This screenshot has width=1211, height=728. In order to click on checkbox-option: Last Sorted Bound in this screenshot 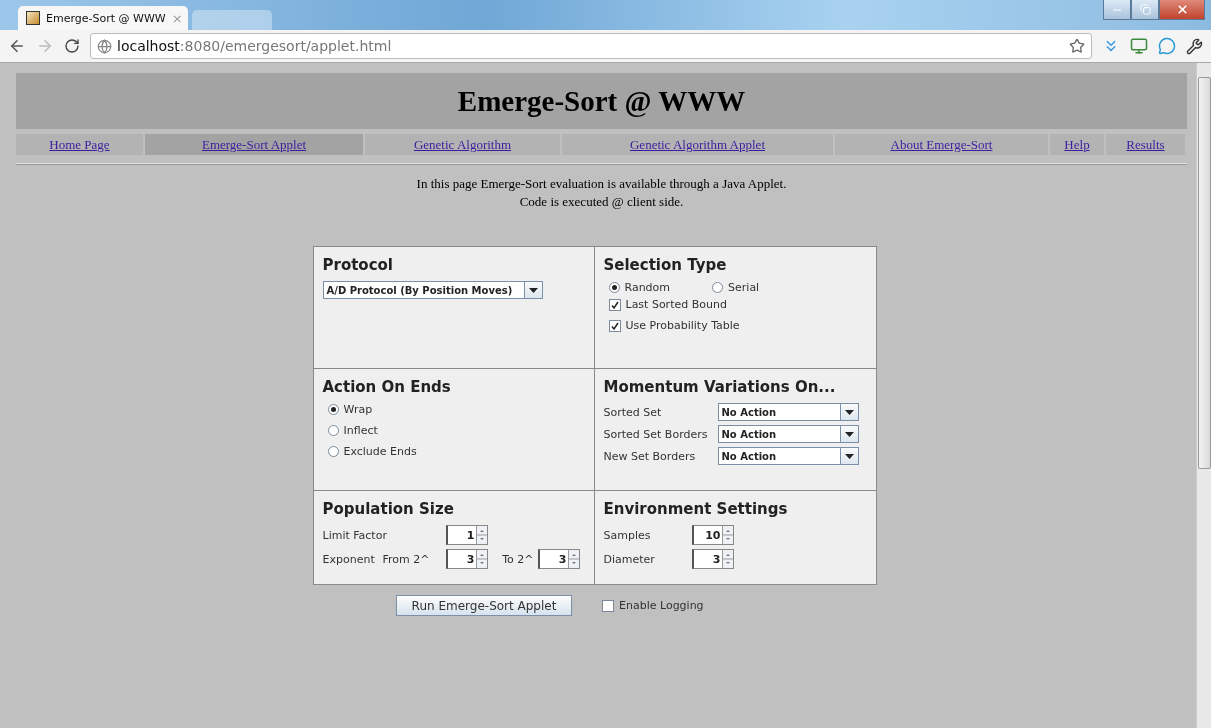, I will do `click(737, 304)`.